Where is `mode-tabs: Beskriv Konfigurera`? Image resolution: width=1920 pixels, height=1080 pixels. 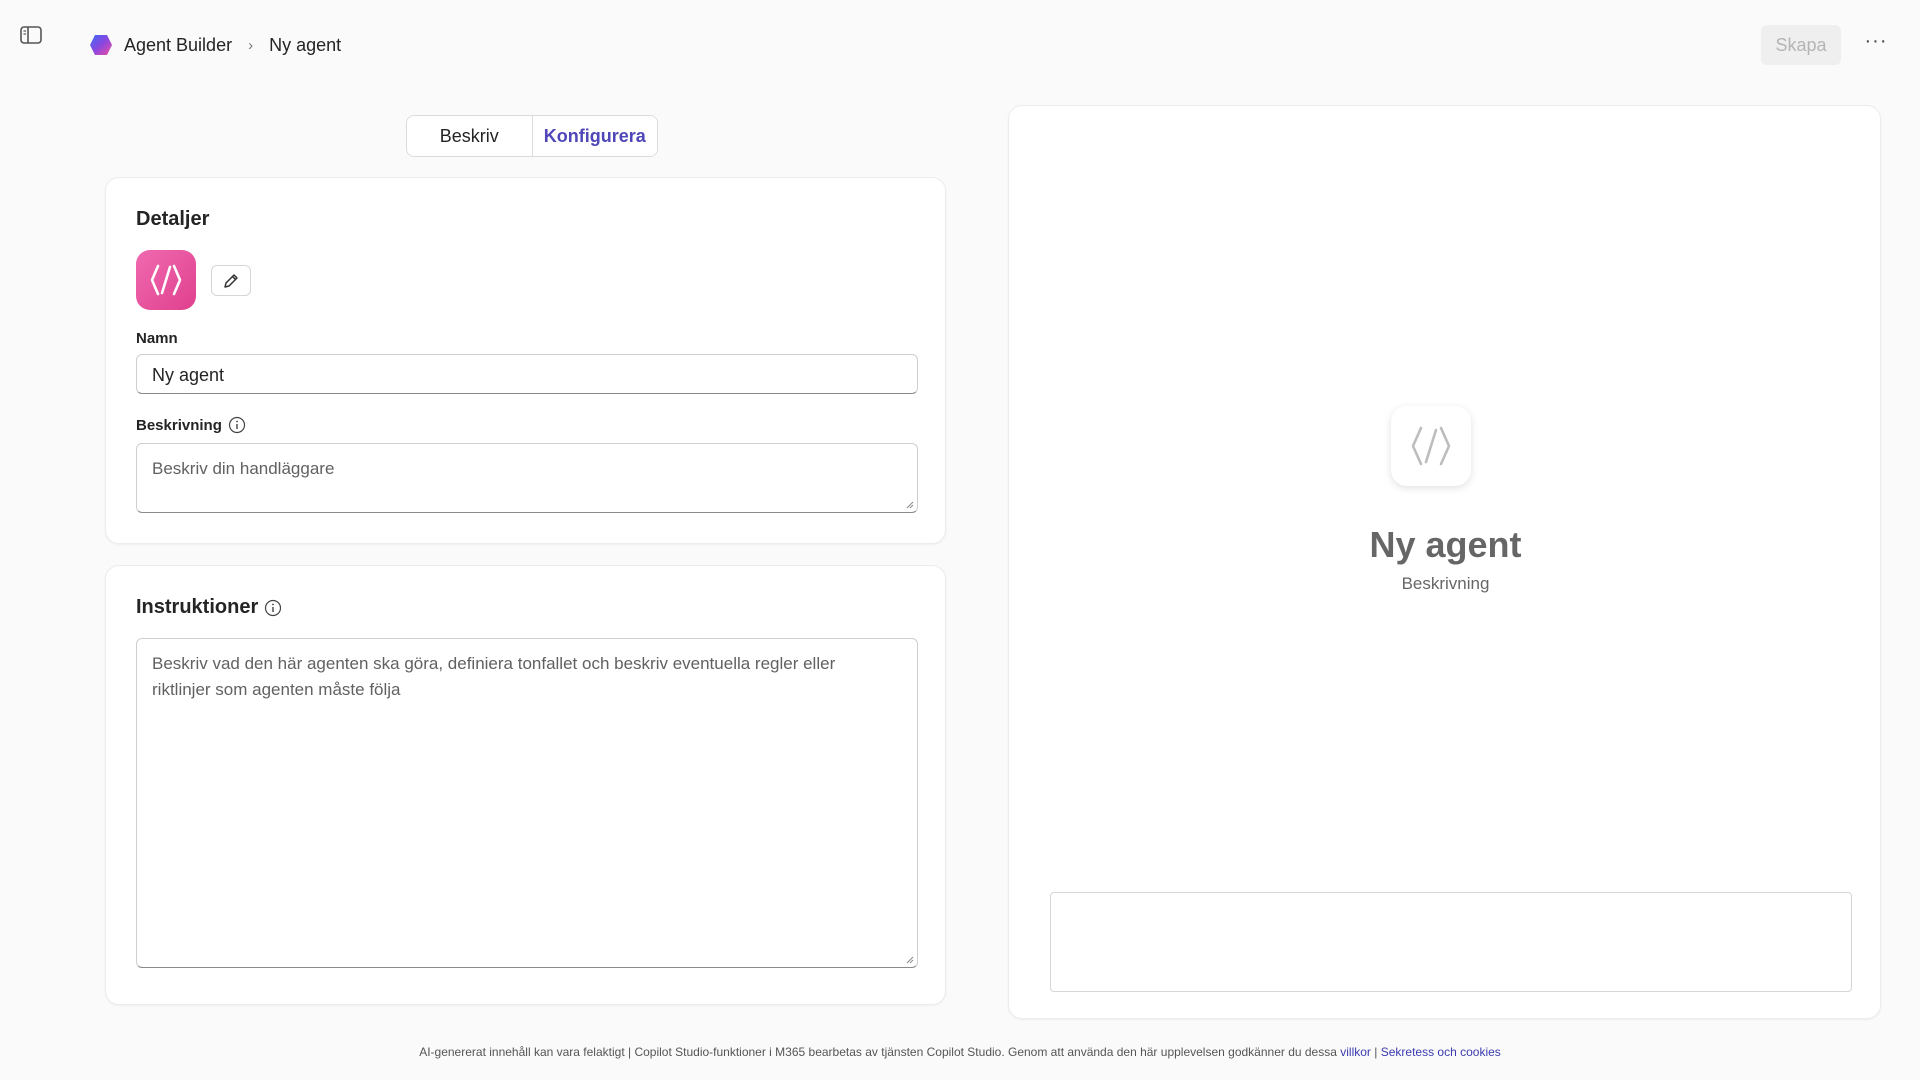
mode-tabs: Beskriv Konfigurera is located at coordinates (532, 136).